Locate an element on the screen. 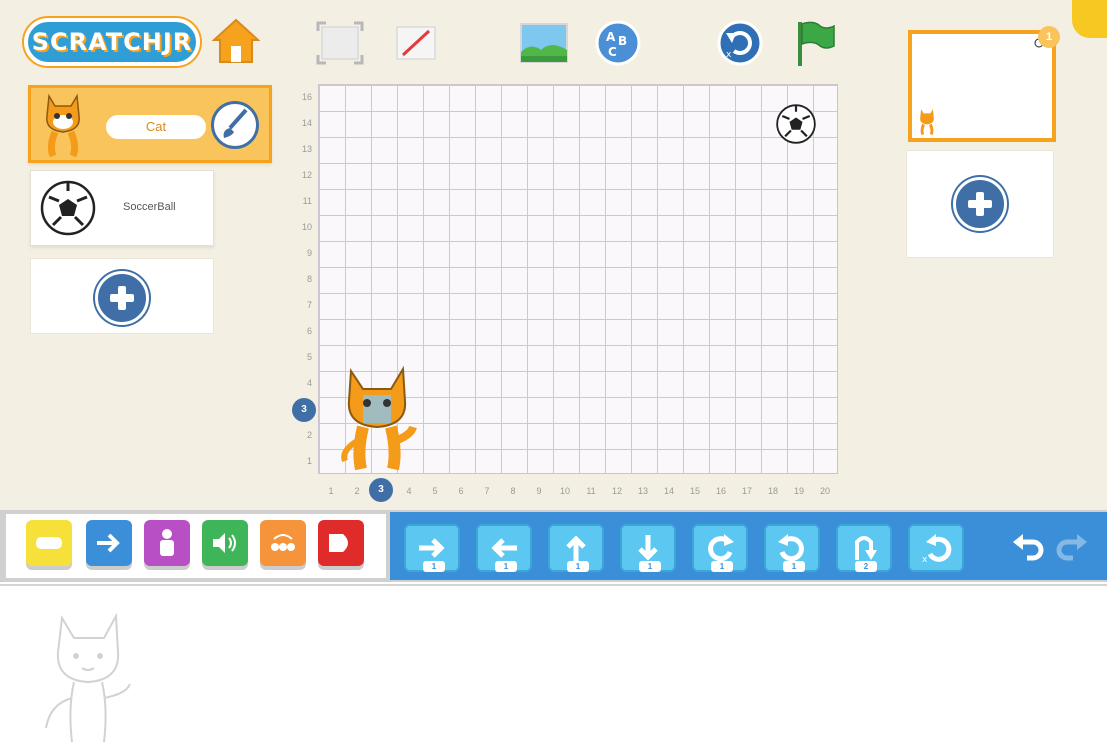 This screenshot has height=753, width=1107. go-home-icon: x is located at coordinates (937, 549).